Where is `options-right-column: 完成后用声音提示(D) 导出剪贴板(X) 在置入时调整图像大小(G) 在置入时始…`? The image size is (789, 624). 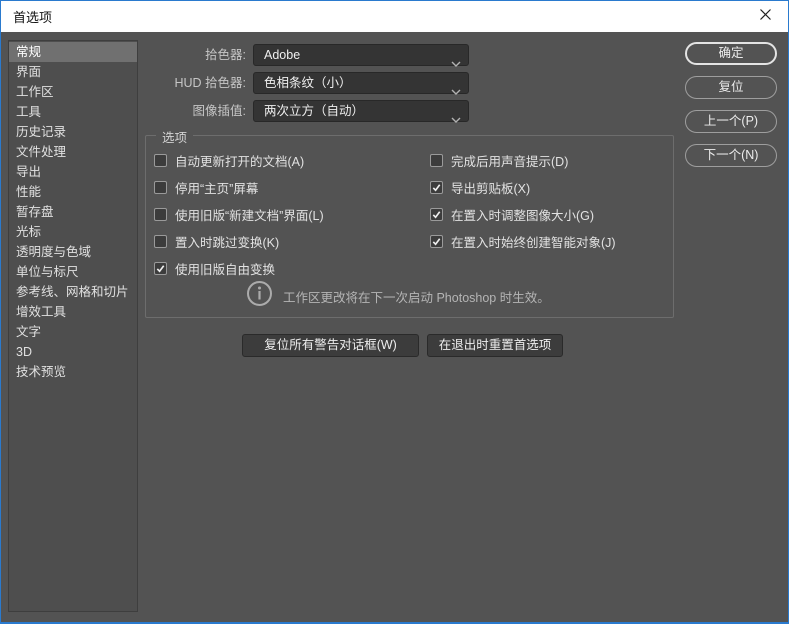
options-right-column: 完成后用声音提示(D) 导出剪贴板(X) 在置入时调整图像大小(G) 在置入时始… is located at coordinates (523, 205).